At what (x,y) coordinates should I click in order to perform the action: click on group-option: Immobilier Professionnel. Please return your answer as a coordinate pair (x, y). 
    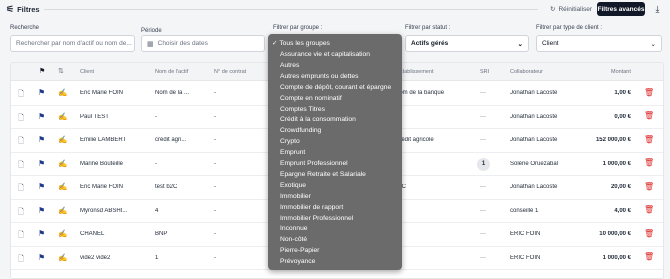
    Looking at the image, I should click on (335, 218).